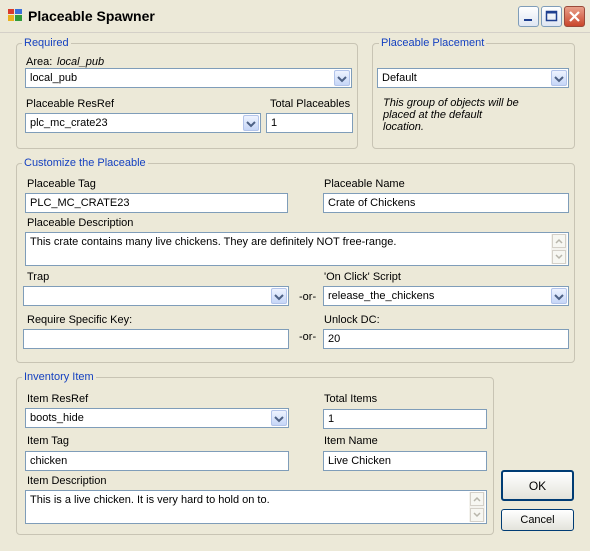 This screenshot has height=551, width=590. I want to click on item-tag-label: Item Tag, so click(48, 441).